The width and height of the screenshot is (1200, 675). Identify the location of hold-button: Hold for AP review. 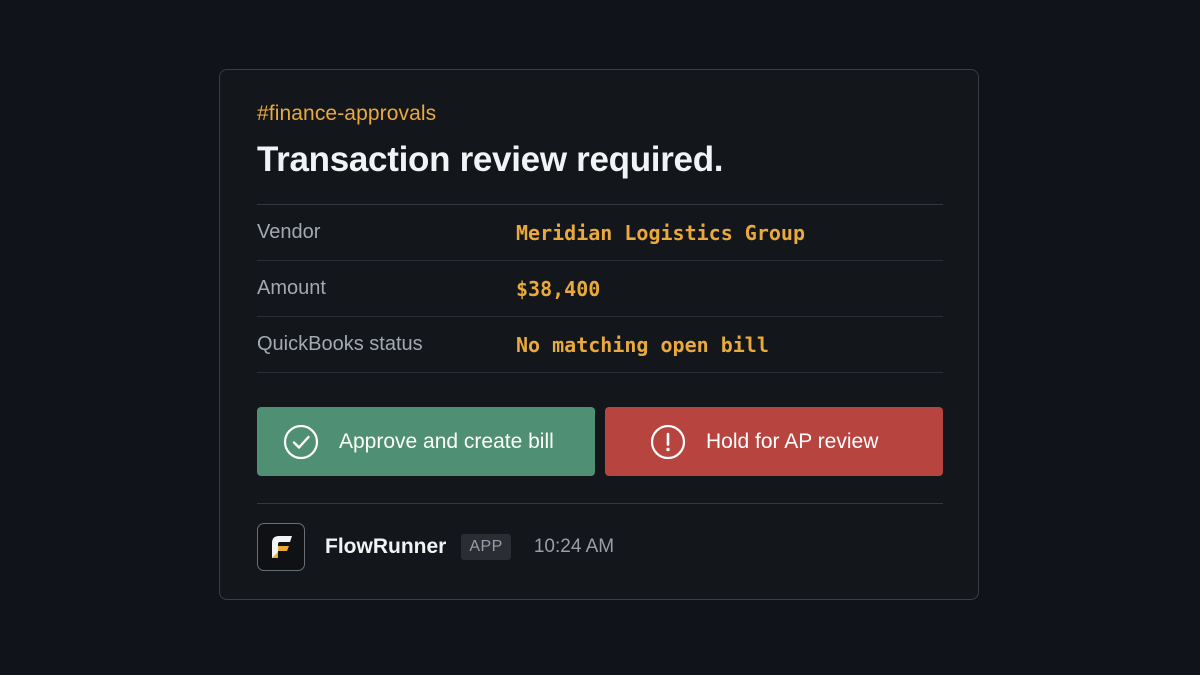
(774, 441).